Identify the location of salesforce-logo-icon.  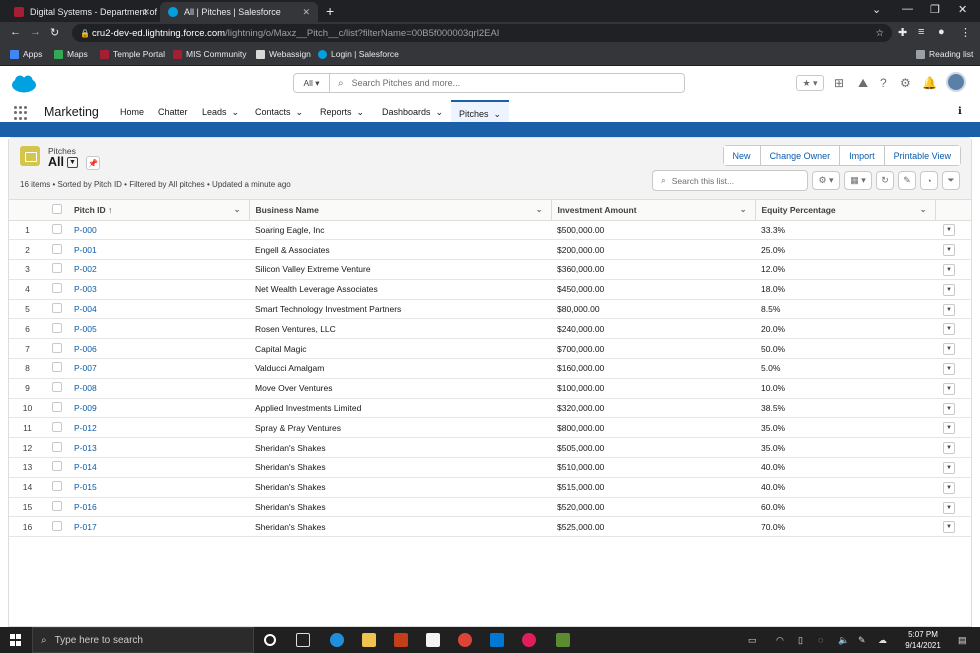
(24, 84).